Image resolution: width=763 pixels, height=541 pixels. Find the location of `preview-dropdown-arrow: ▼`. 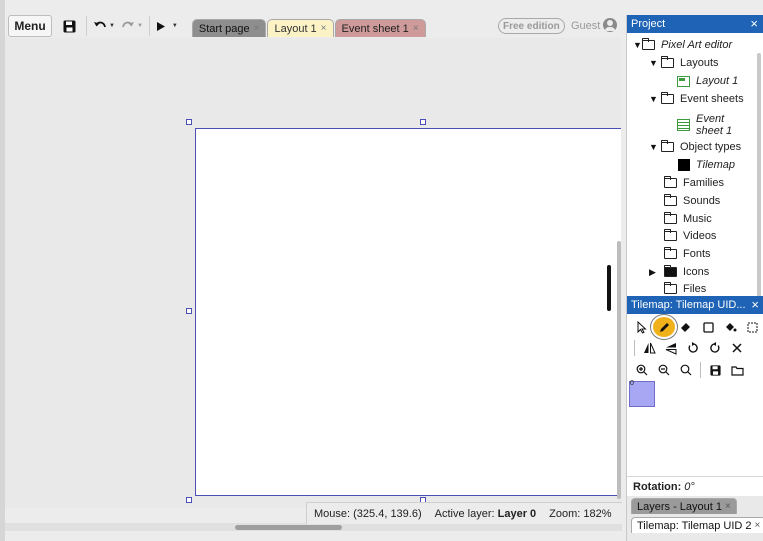

preview-dropdown-arrow: ▼ is located at coordinates (175, 26).